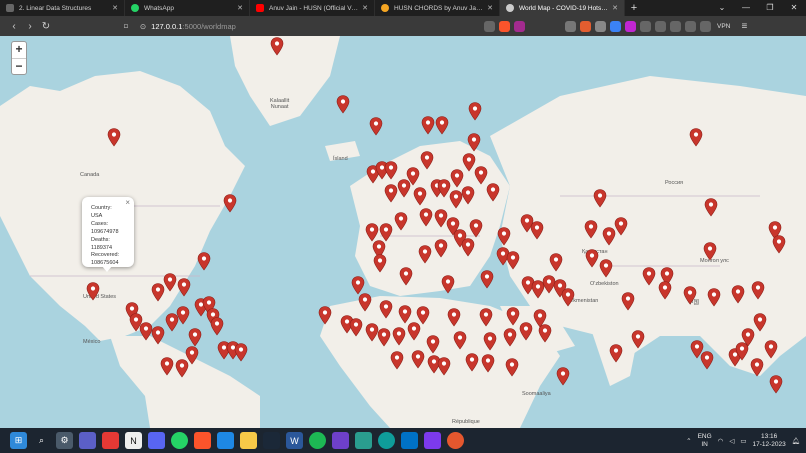 The height and width of the screenshot is (453, 806). What do you see at coordinates (504, 26) in the screenshot?
I see `brave-shield-icon` at bounding box center [504, 26].